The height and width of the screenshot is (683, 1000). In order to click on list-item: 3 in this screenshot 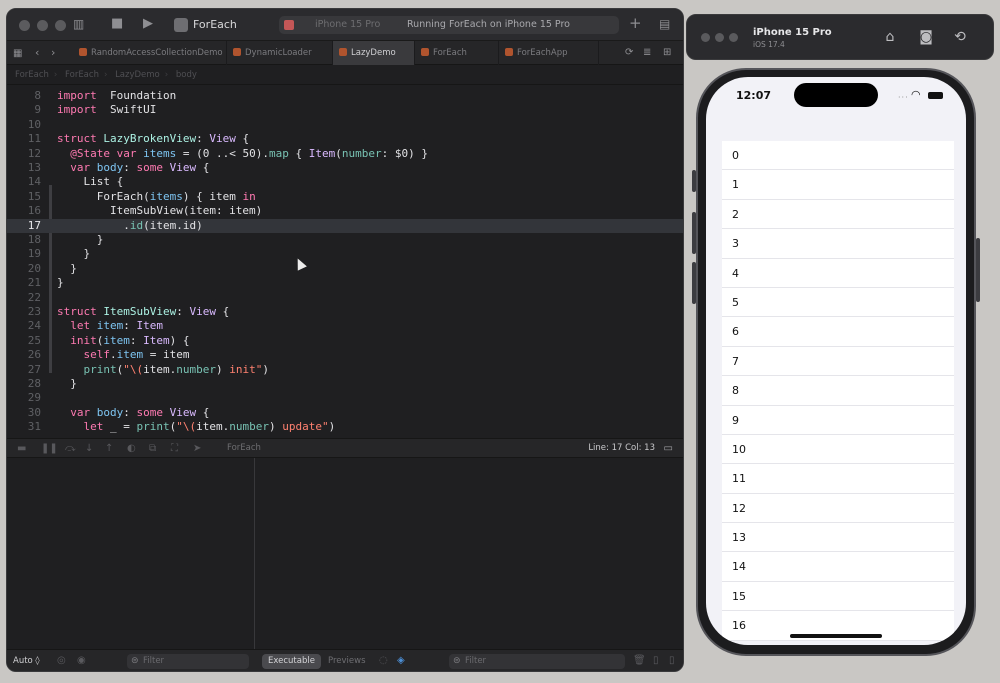, I will do `click(838, 244)`.